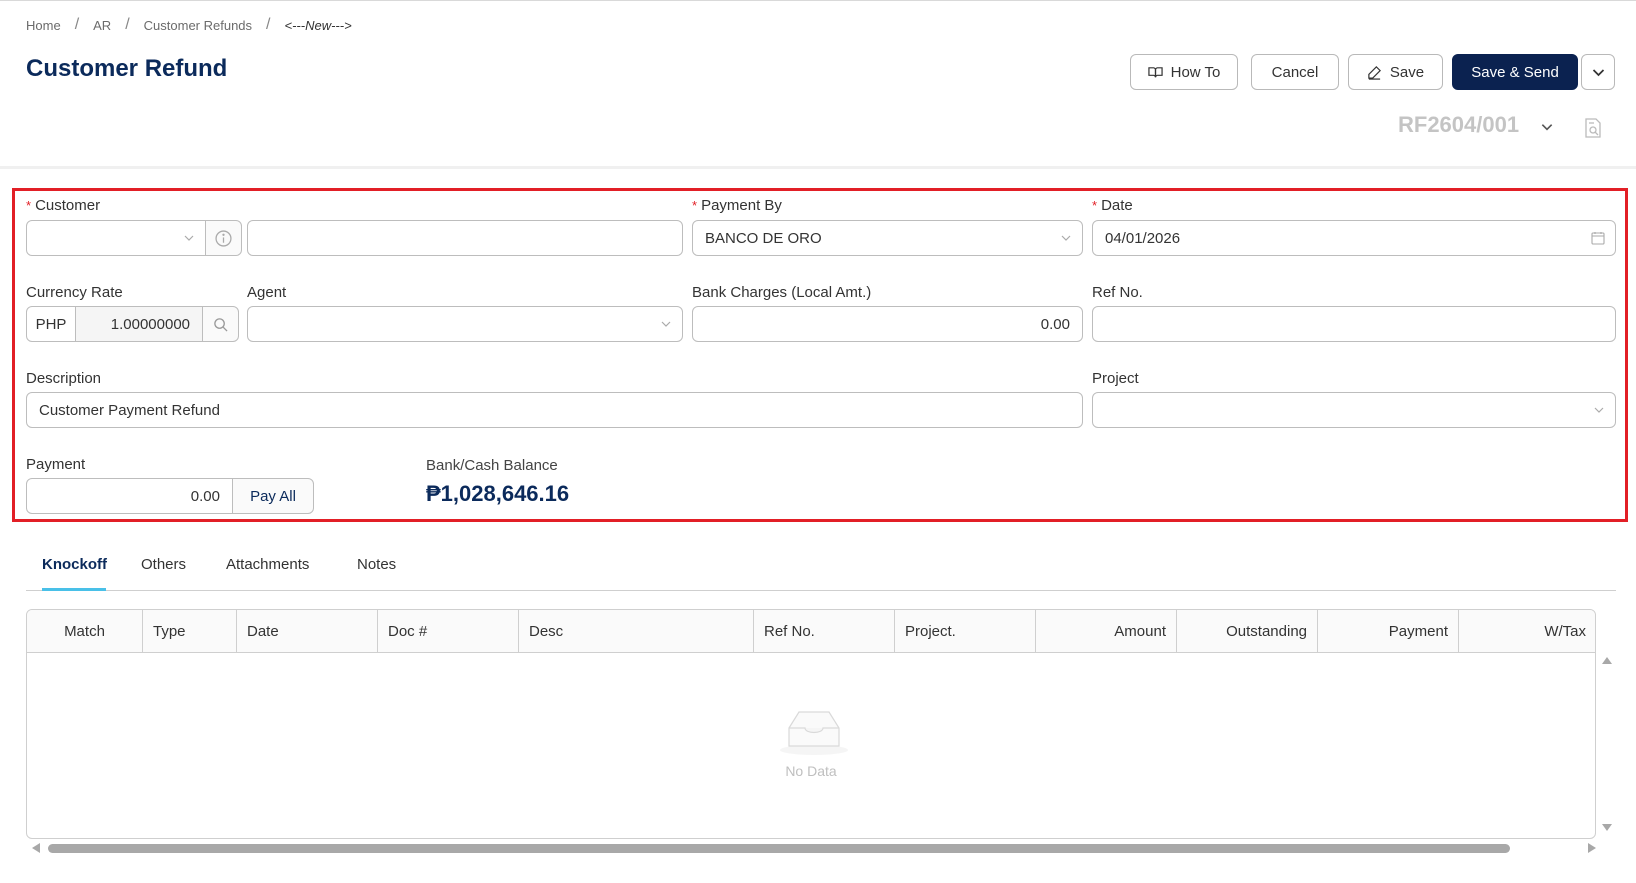 This screenshot has height=883, width=1636. What do you see at coordinates (1459, 124) in the screenshot?
I see `document-number: RF2604/001` at bounding box center [1459, 124].